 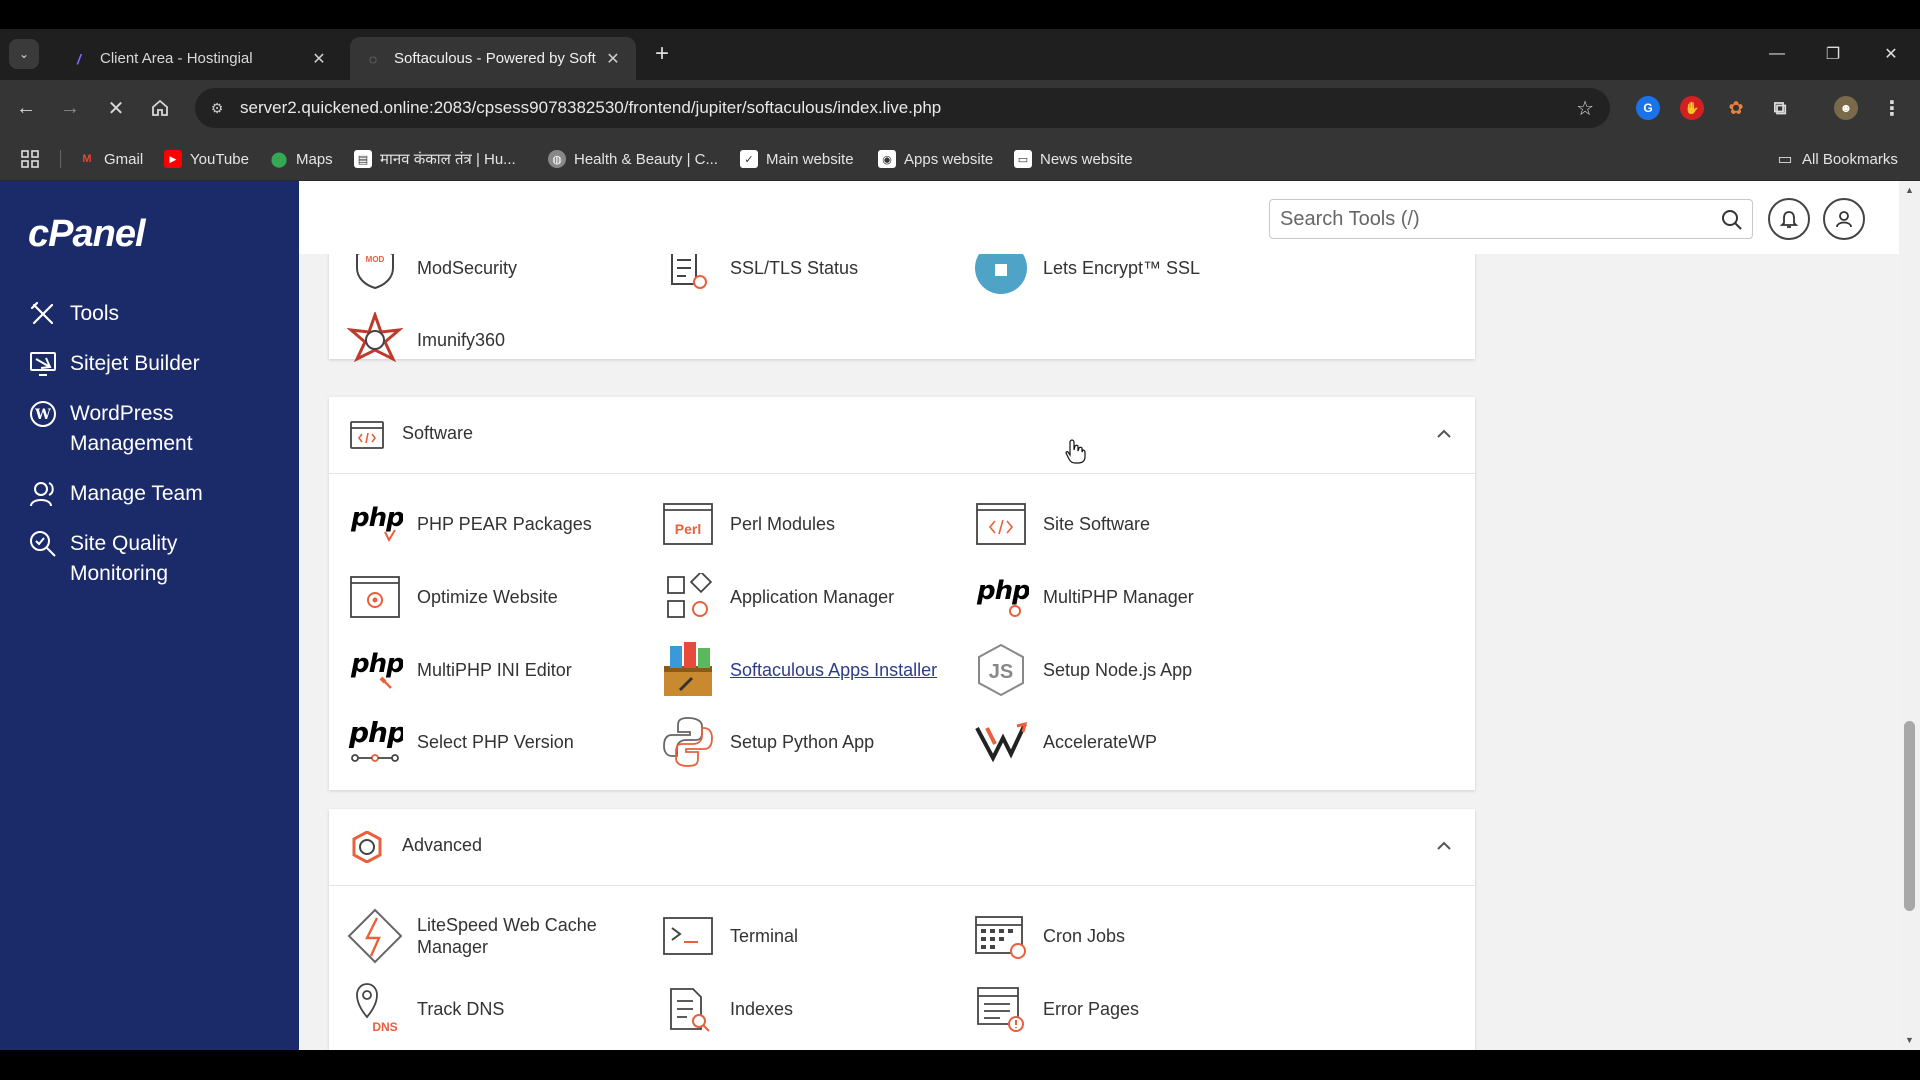 I want to click on bookmark-label: Maps, so click(x=314, y=159).